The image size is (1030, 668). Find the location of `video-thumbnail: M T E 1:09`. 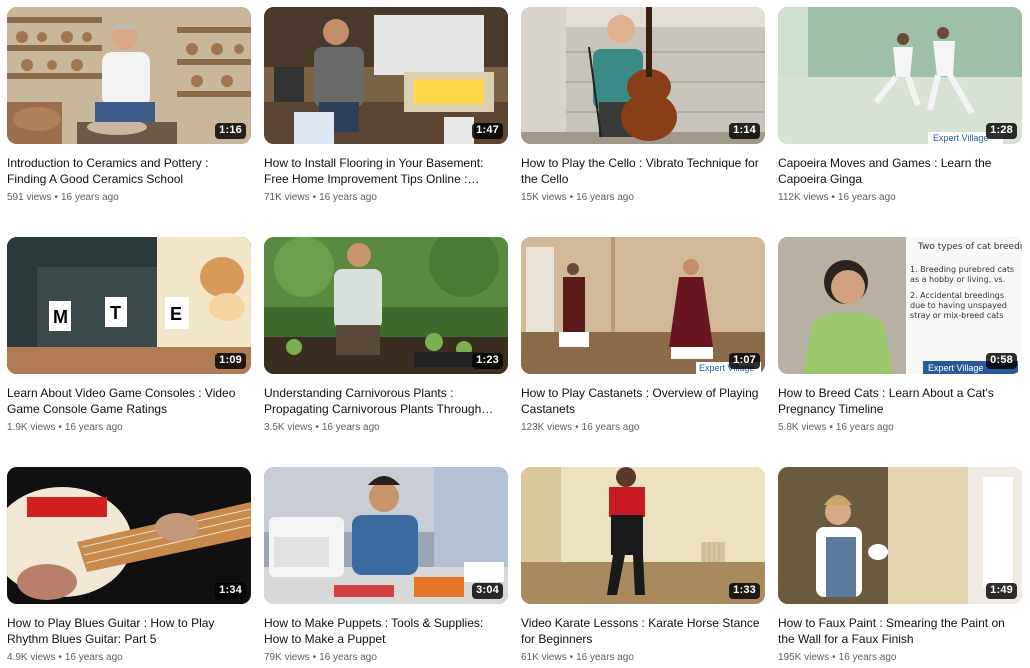

video-thumbnail: M T E 1:09 is located at coordinates (129, 305).